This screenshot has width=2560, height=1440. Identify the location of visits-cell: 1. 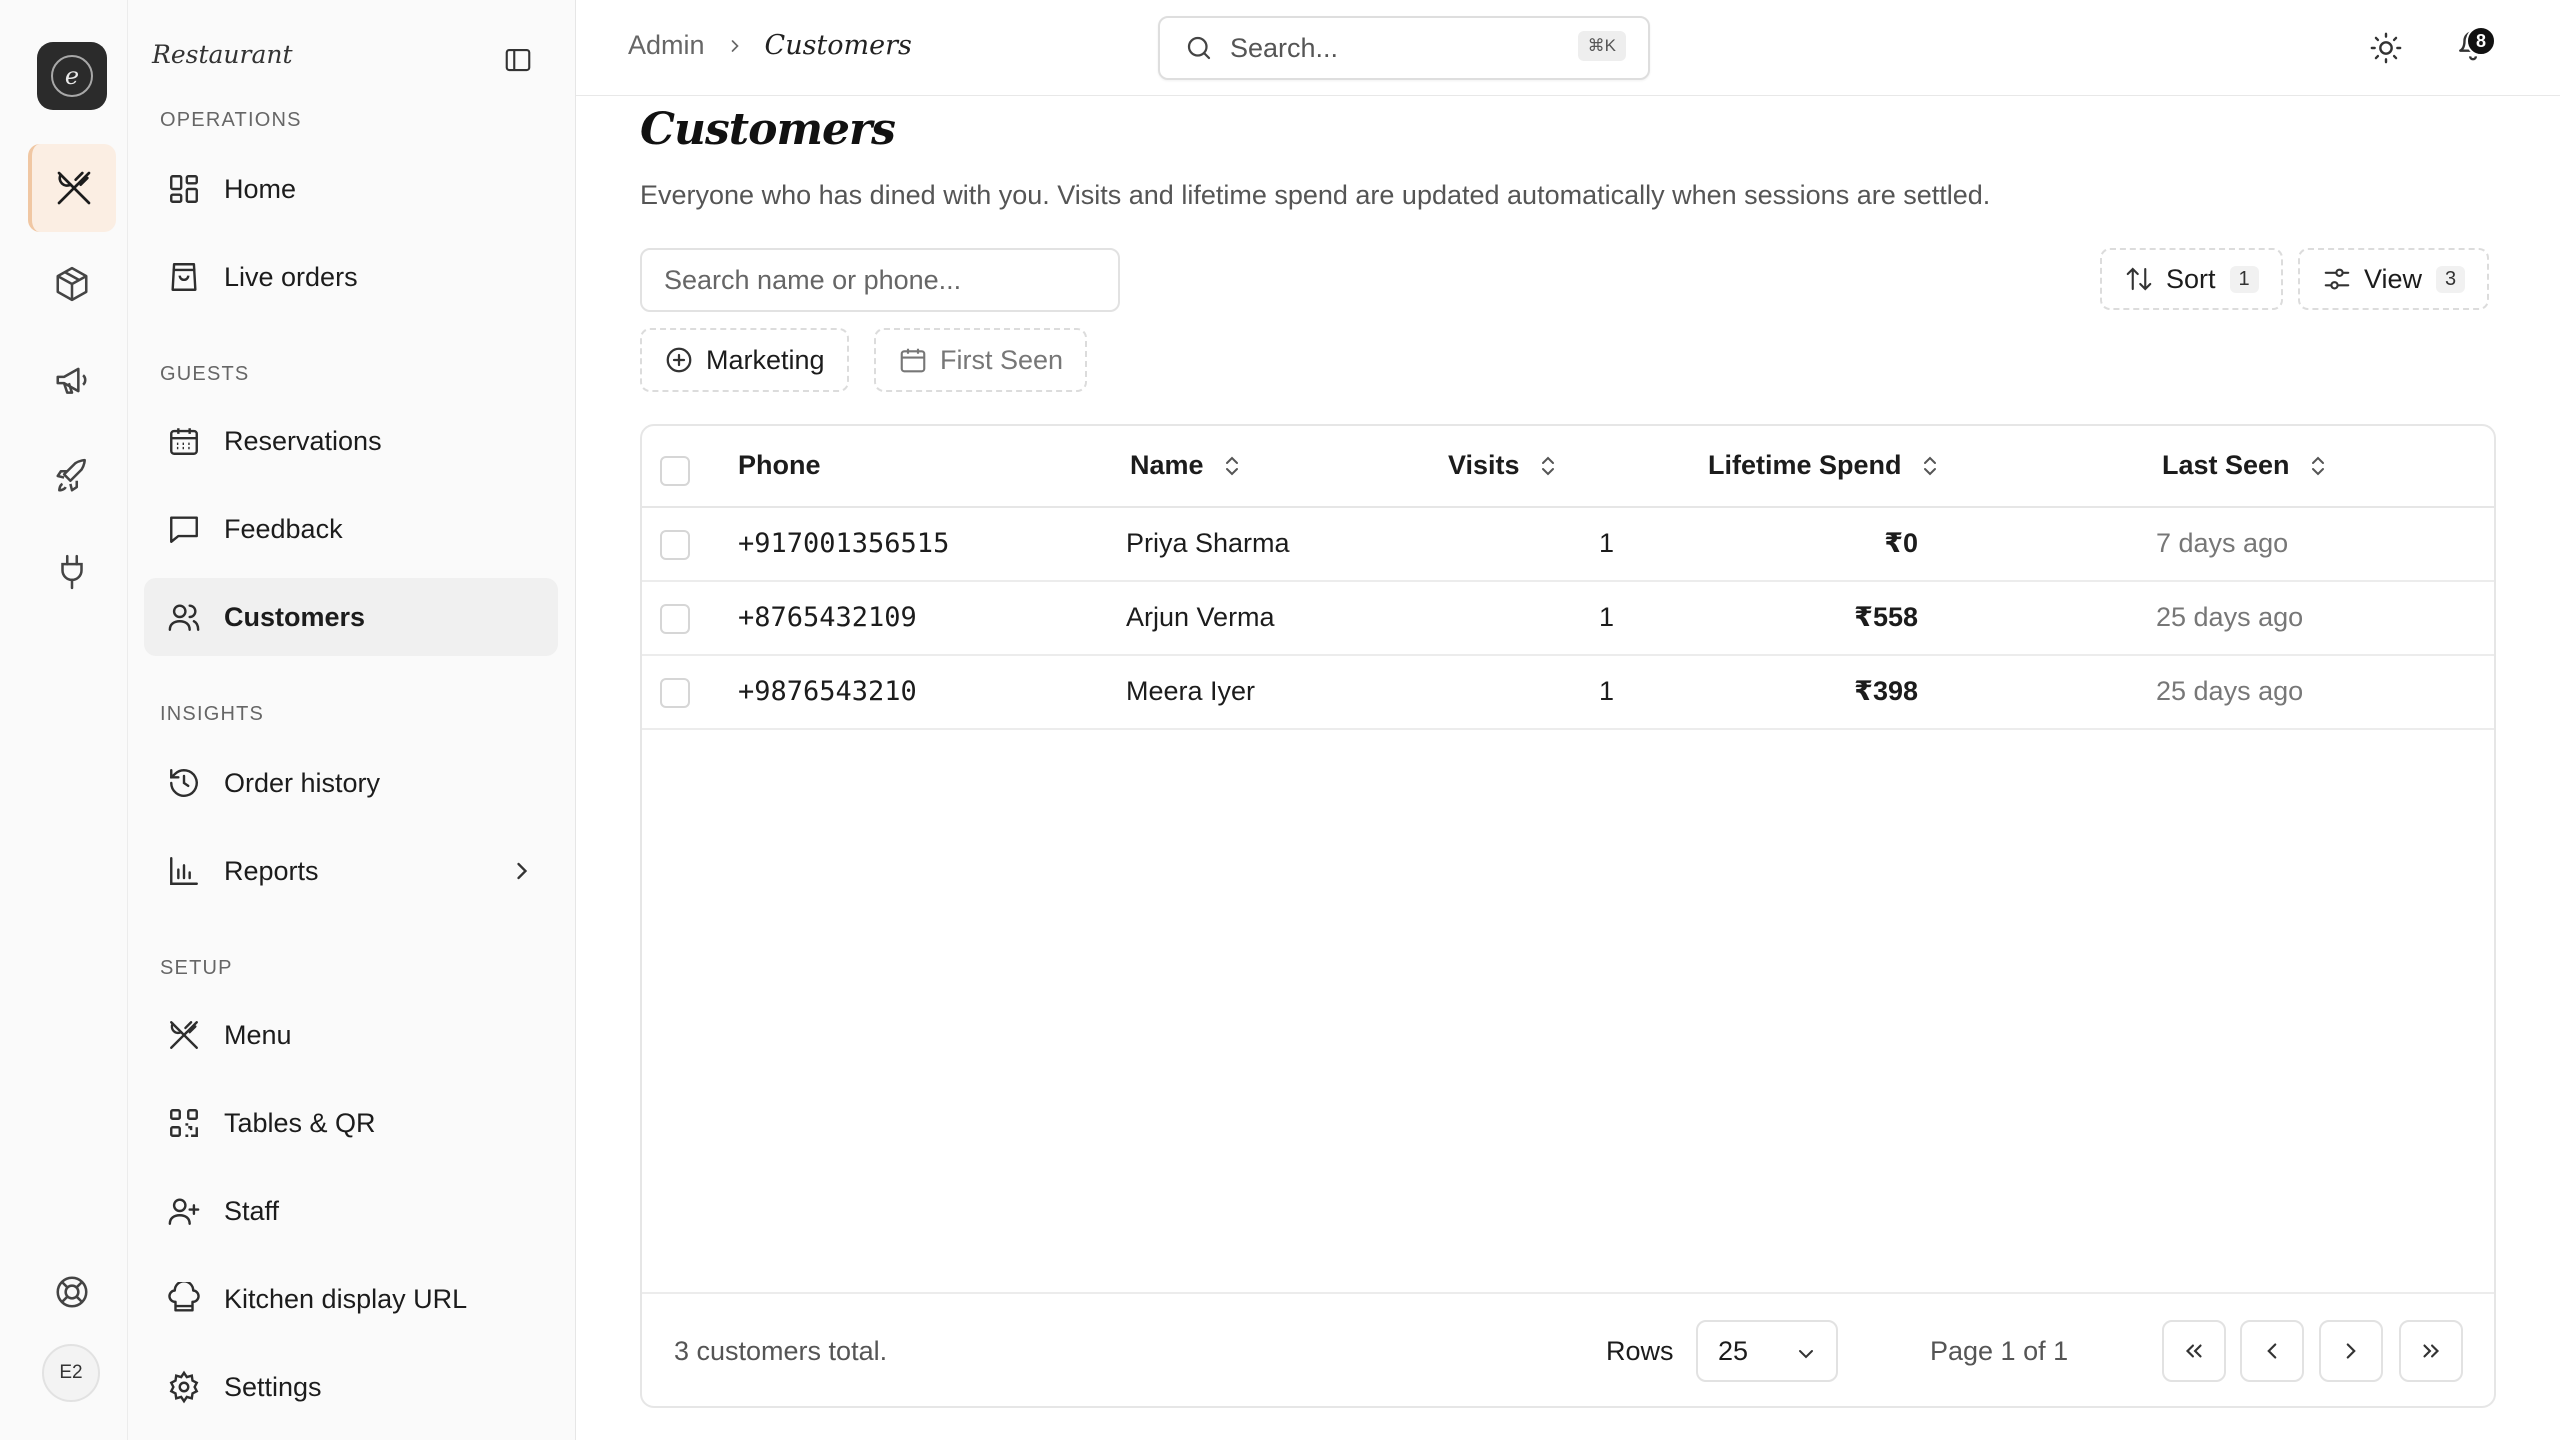
(1606, 543).